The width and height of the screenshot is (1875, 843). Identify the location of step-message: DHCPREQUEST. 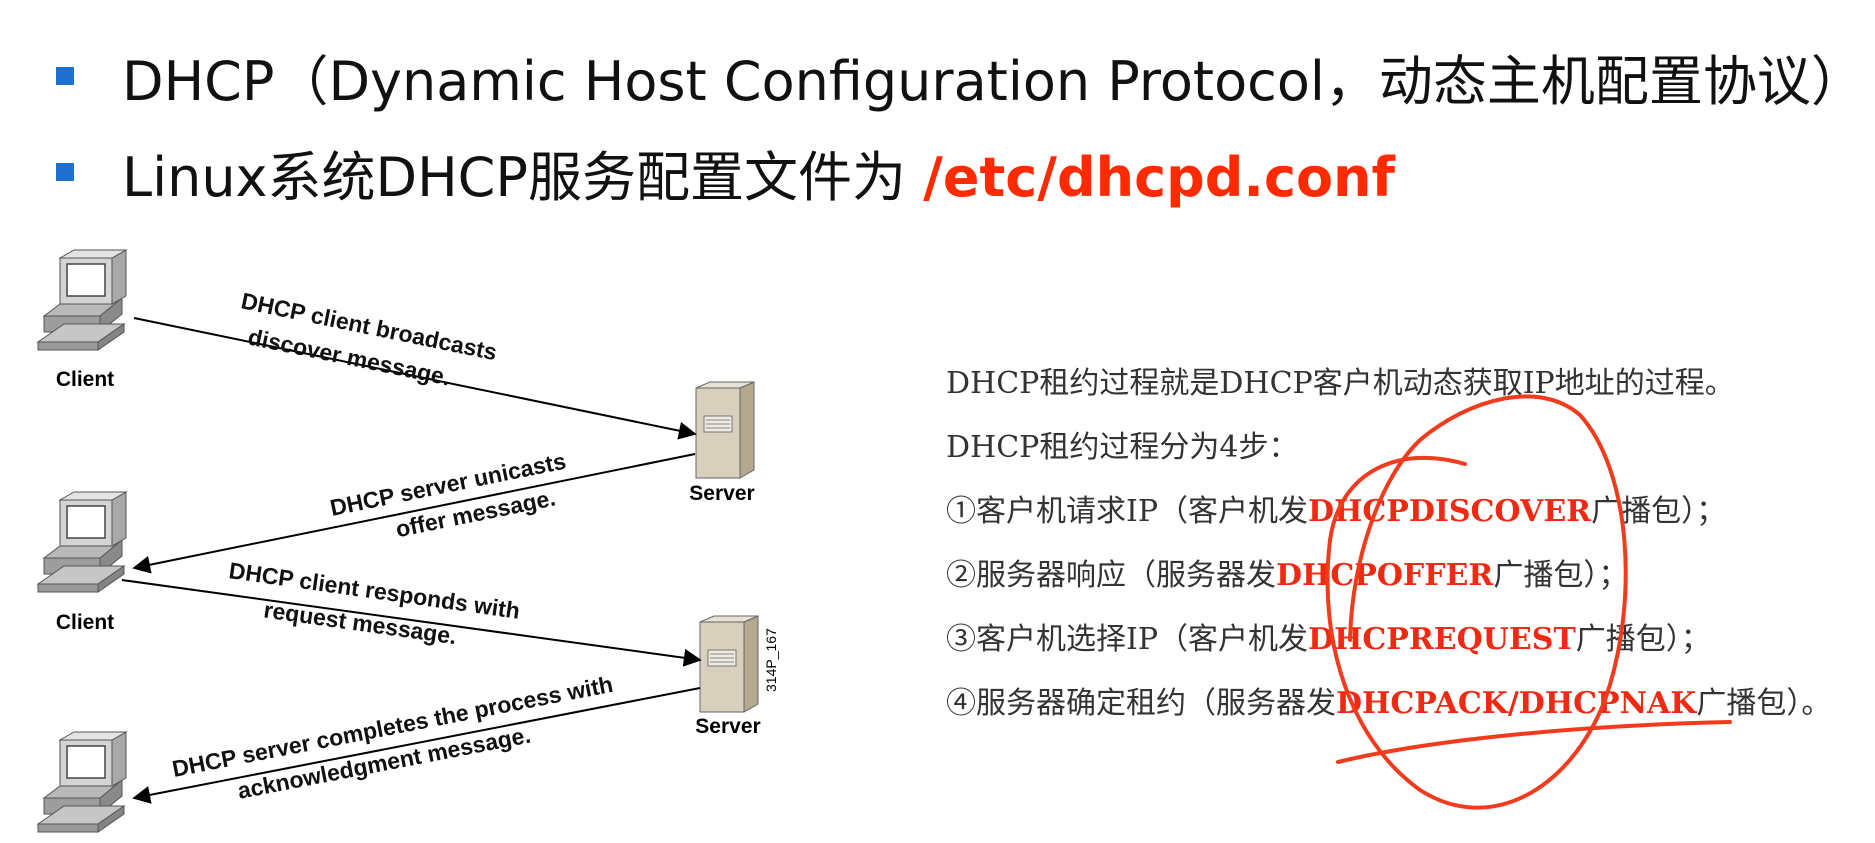
(1442, 639).